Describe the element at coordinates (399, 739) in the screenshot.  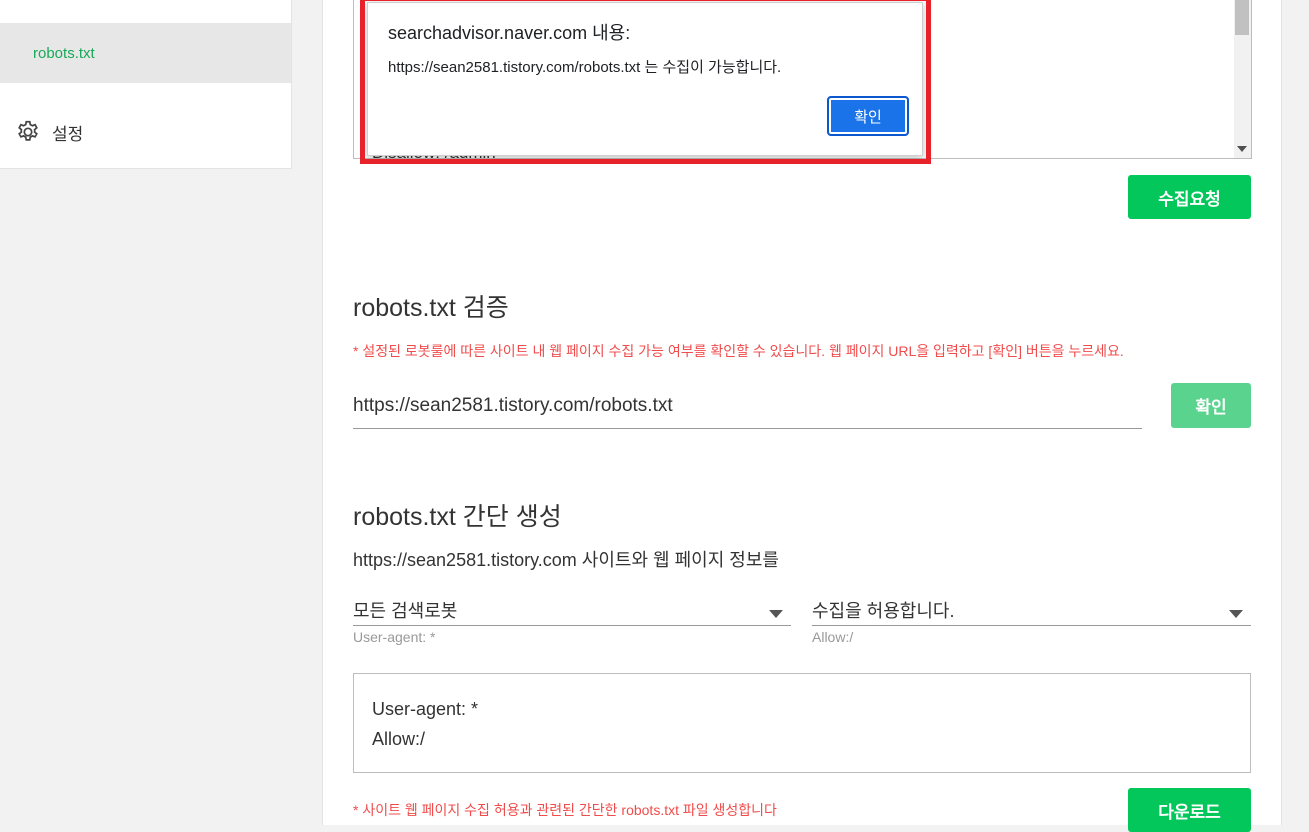
I see `output-line: Allow:/` at that location.